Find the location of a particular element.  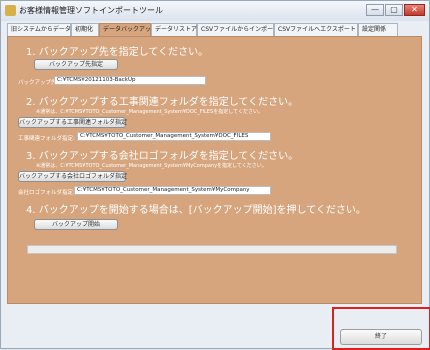

section-2-heading: 2. バックアップする工事関連フォルダを指定してください。 is located at coordinates (162, 102).